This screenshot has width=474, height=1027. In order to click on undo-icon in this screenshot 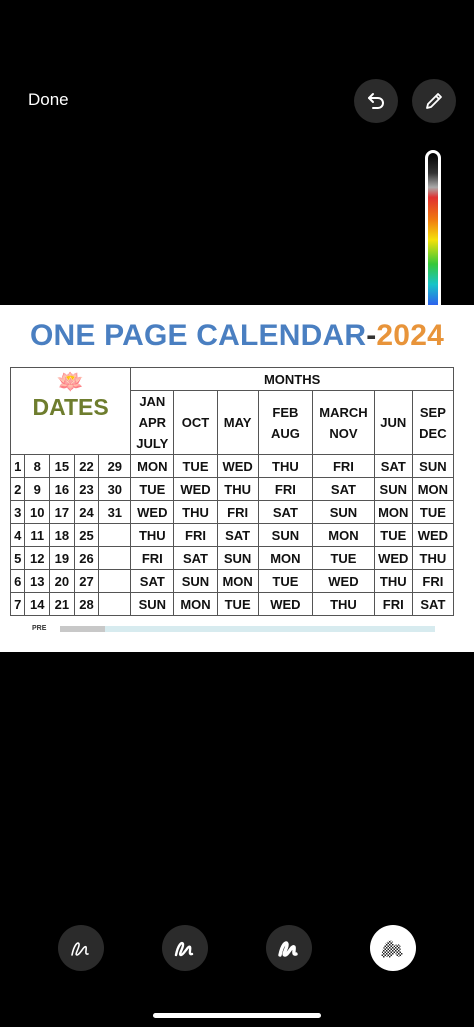, I will do `click(376, 101)`.